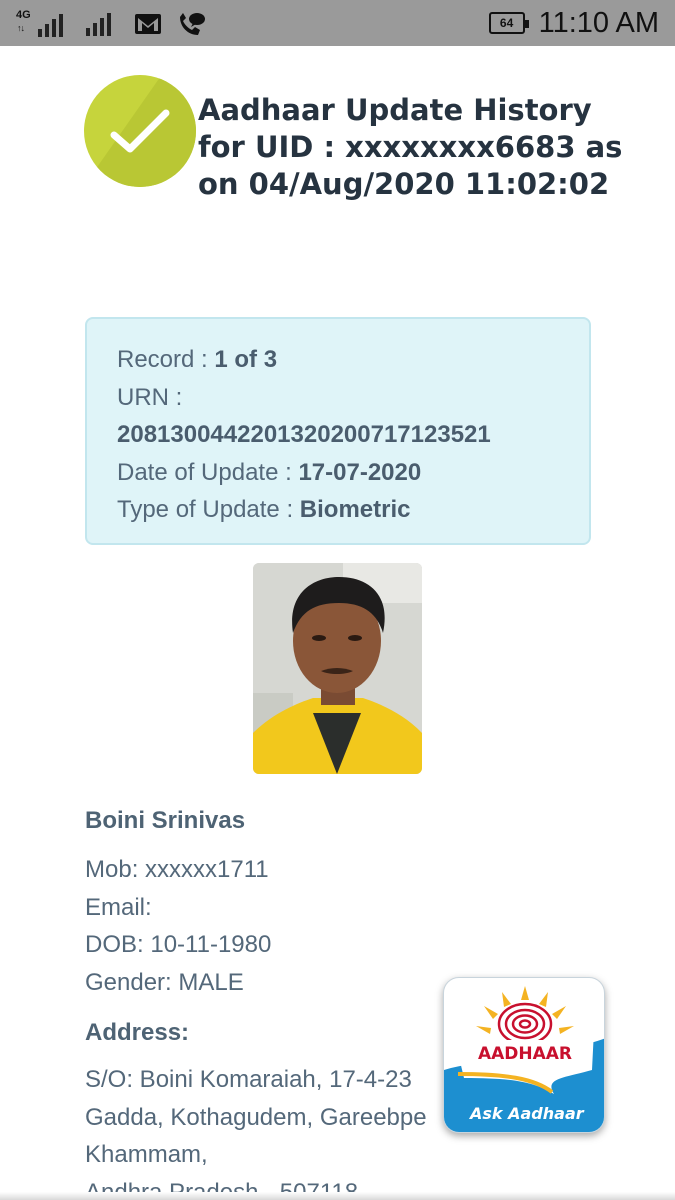 Image resolution: width=675 pixels, height=1200 pixels. Describe the element at coordinates (150, 397) in the screenshot. I see `urn-label: URN :` at that location.